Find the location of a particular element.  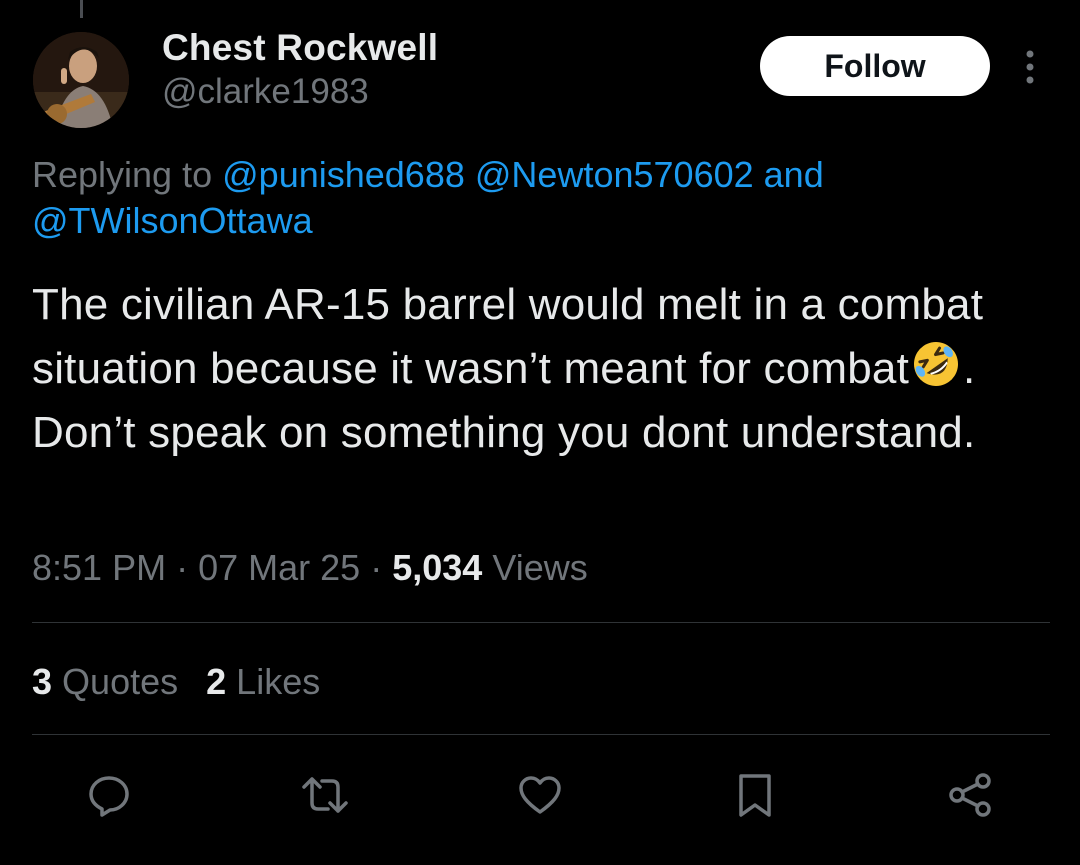

mention-link: @Newton570602 is located at coordinates (614, 174).